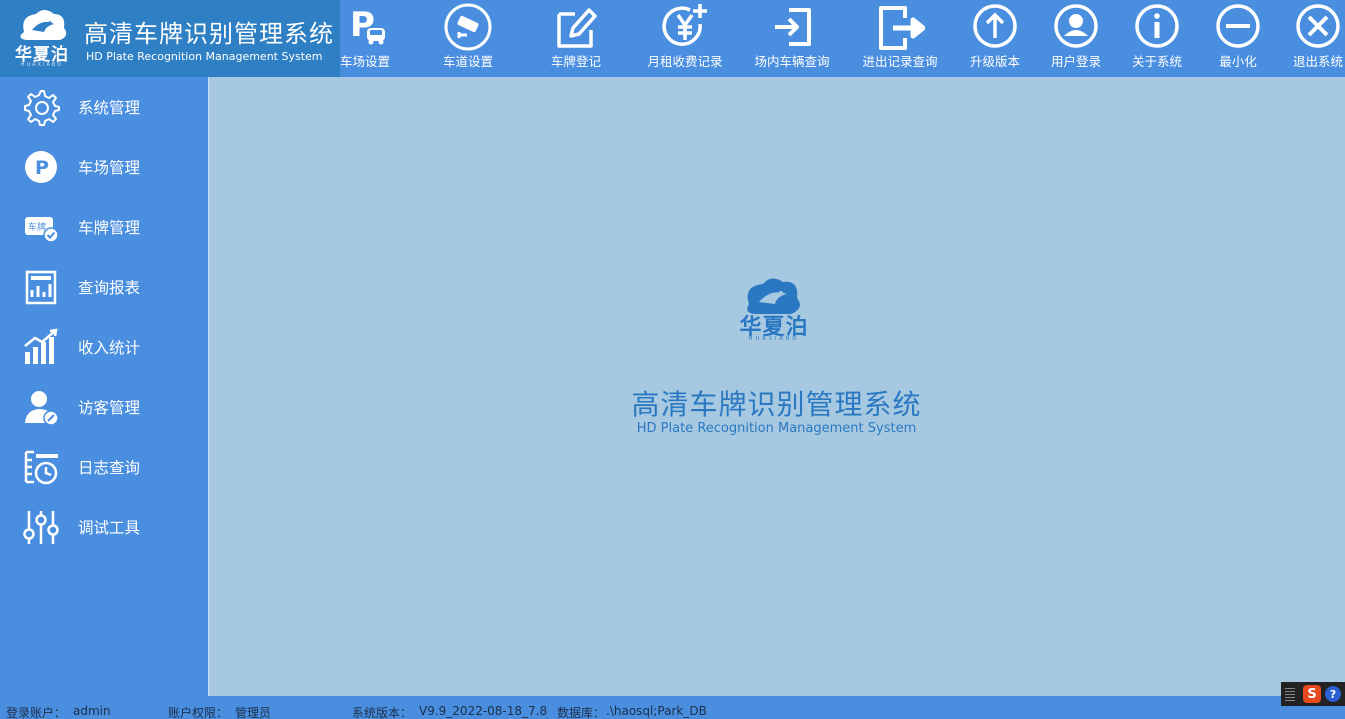  I want to click on center-title: 高清车牌识别管理系统, so click(776, 404).